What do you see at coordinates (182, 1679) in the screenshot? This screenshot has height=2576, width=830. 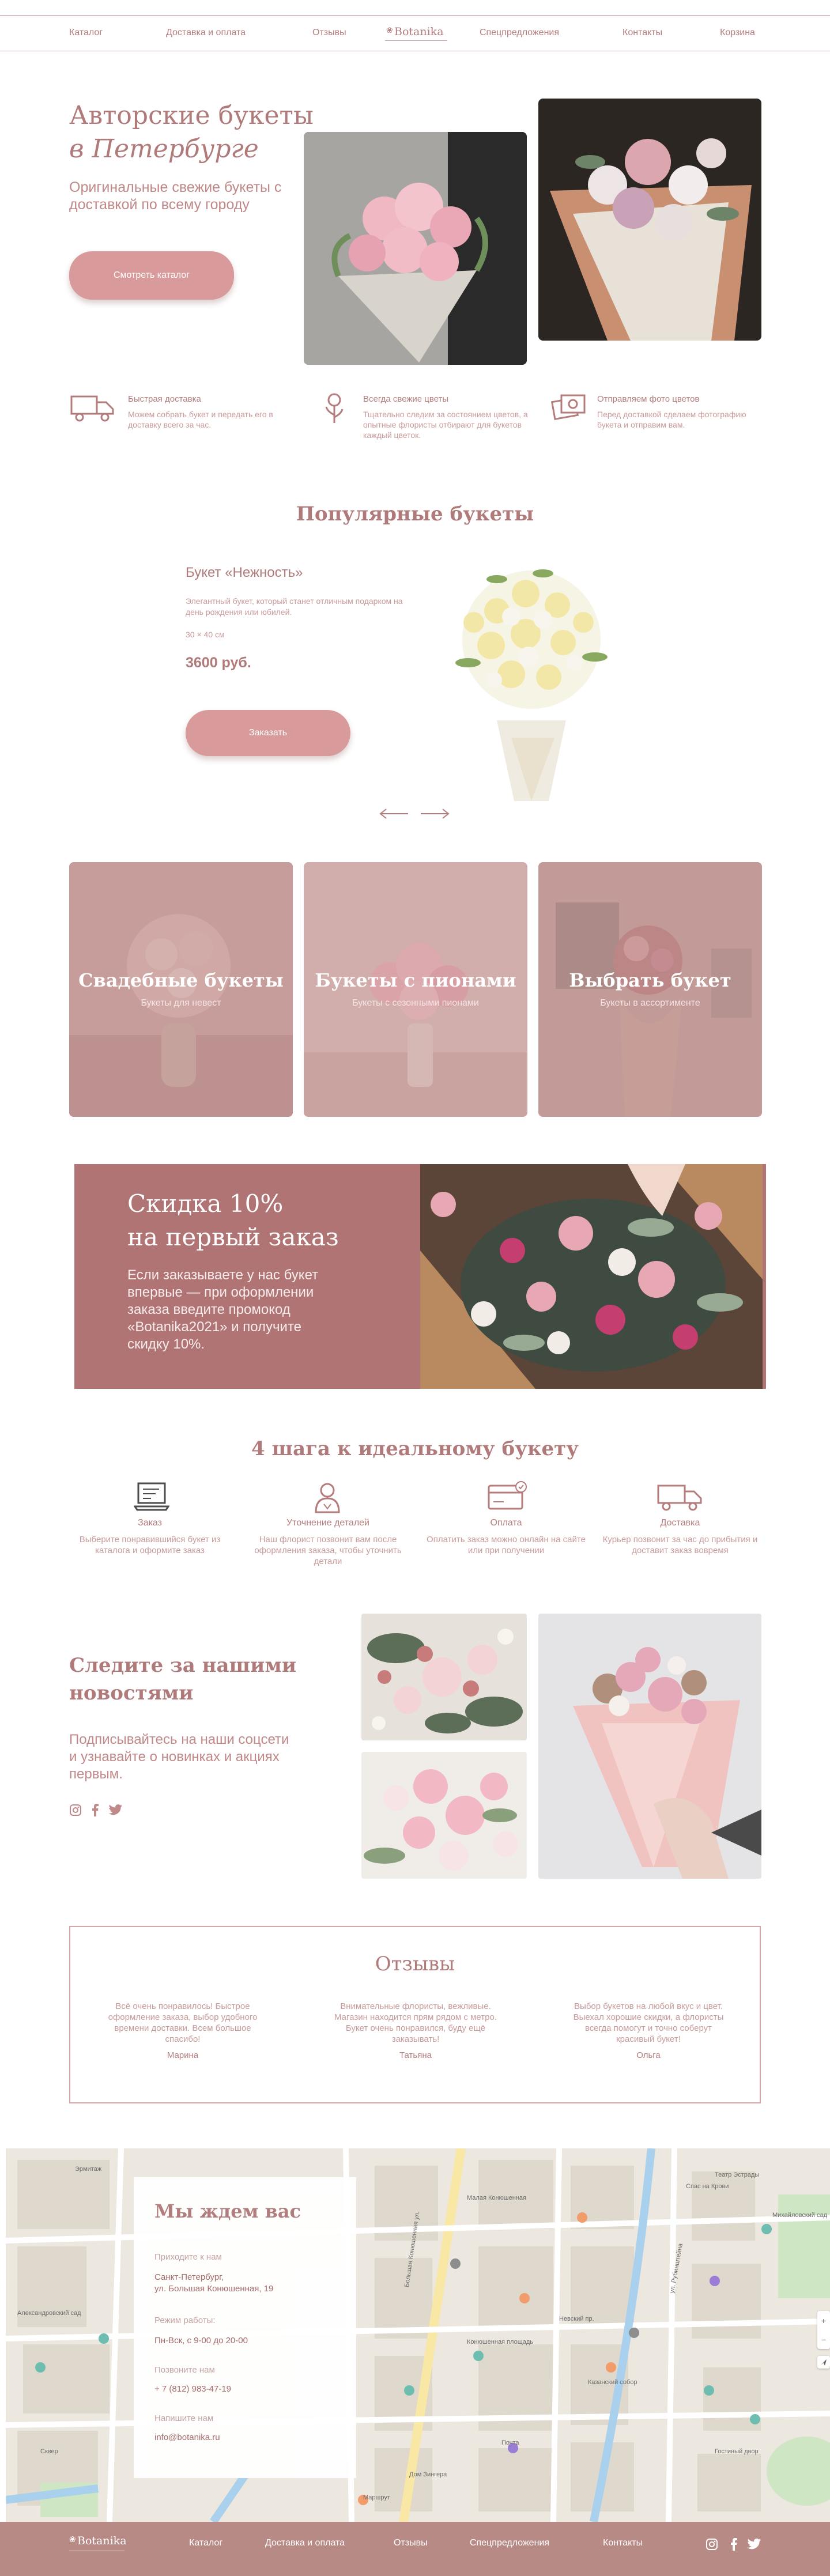 I see `social-title: Следите за нашими новостями` at bounding box center [182, 1679].